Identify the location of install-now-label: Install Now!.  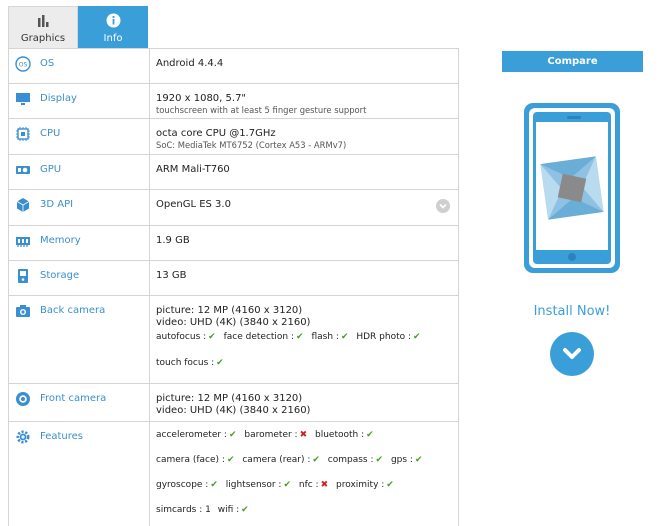
(572, 311).